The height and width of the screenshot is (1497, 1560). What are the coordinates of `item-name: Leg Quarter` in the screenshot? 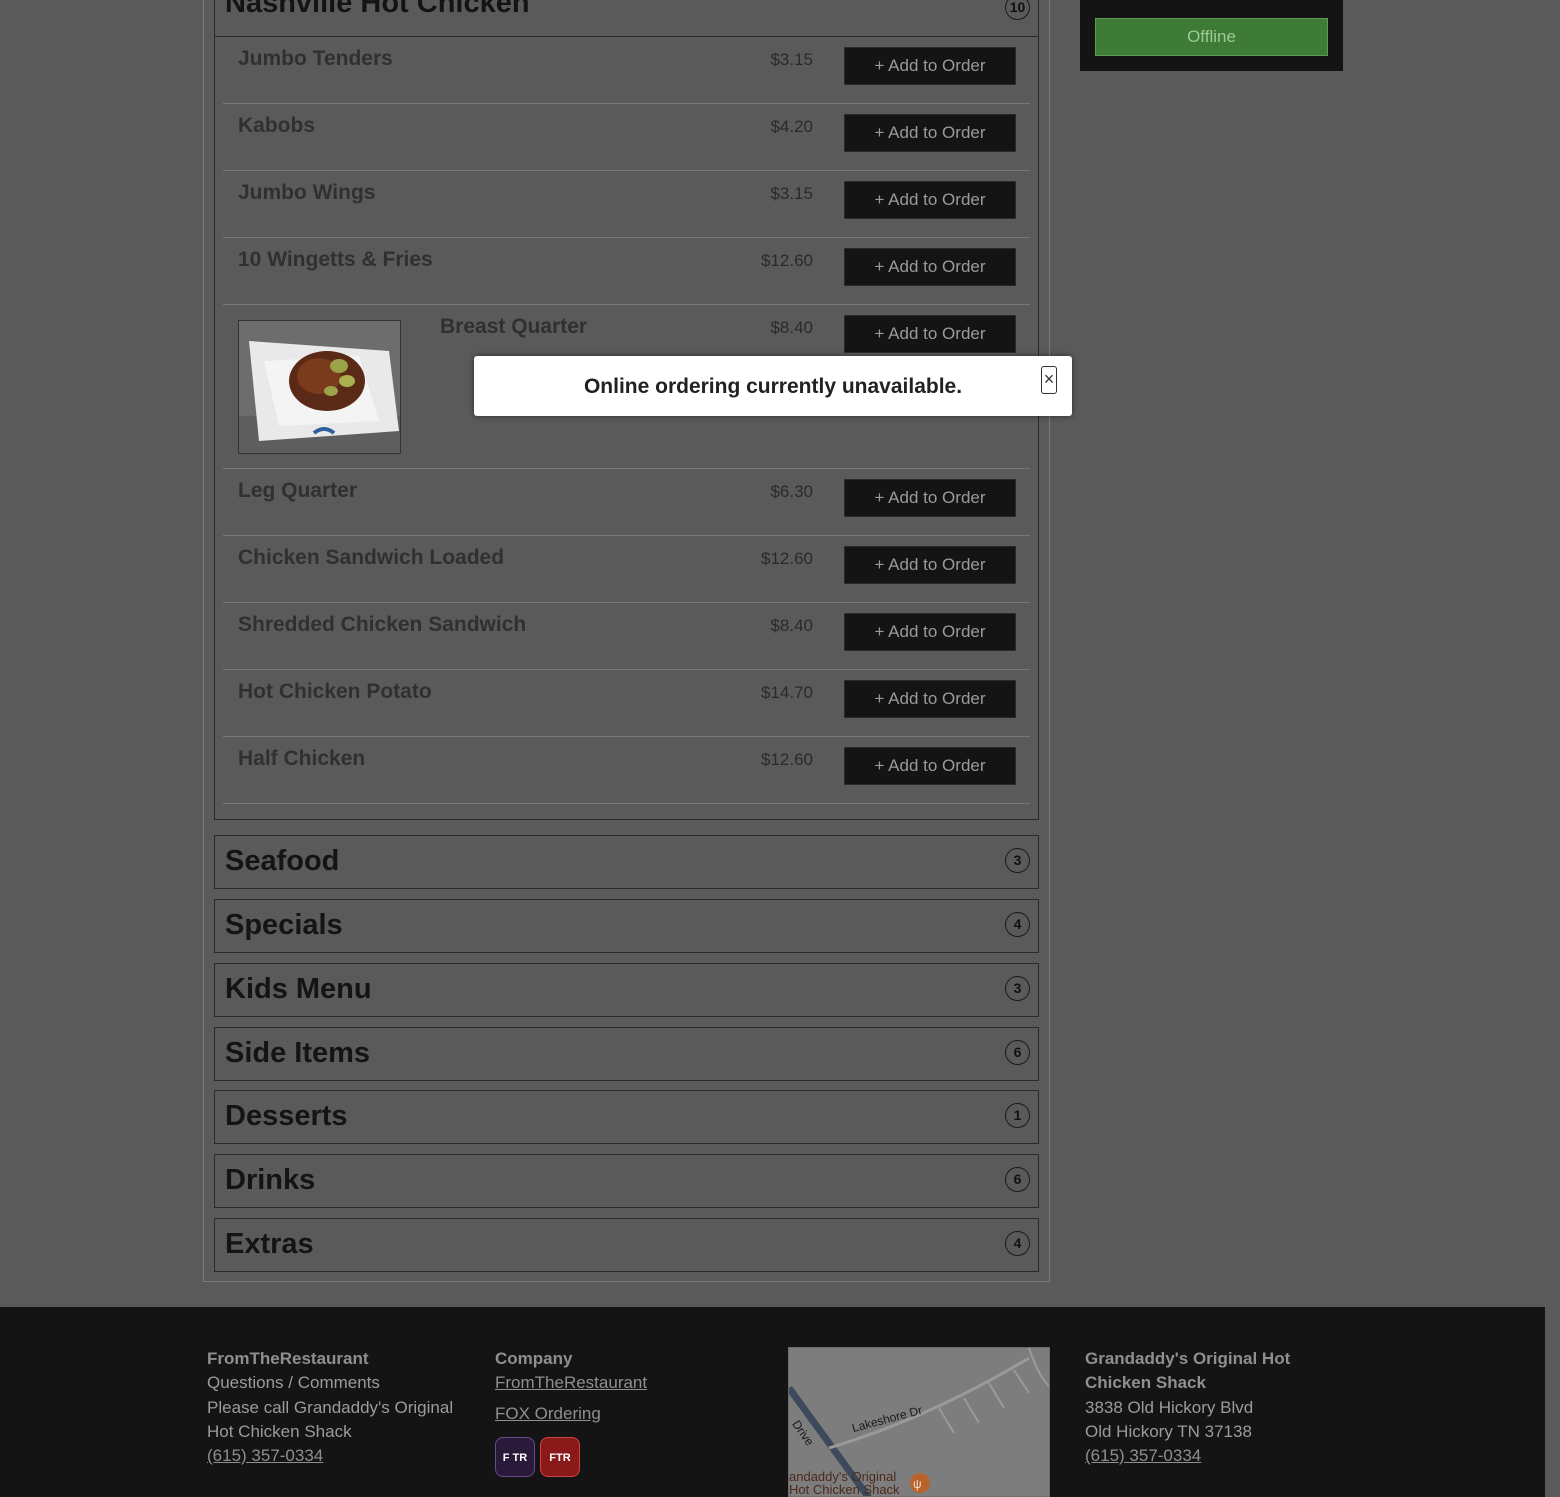 It's located at (298, 490).